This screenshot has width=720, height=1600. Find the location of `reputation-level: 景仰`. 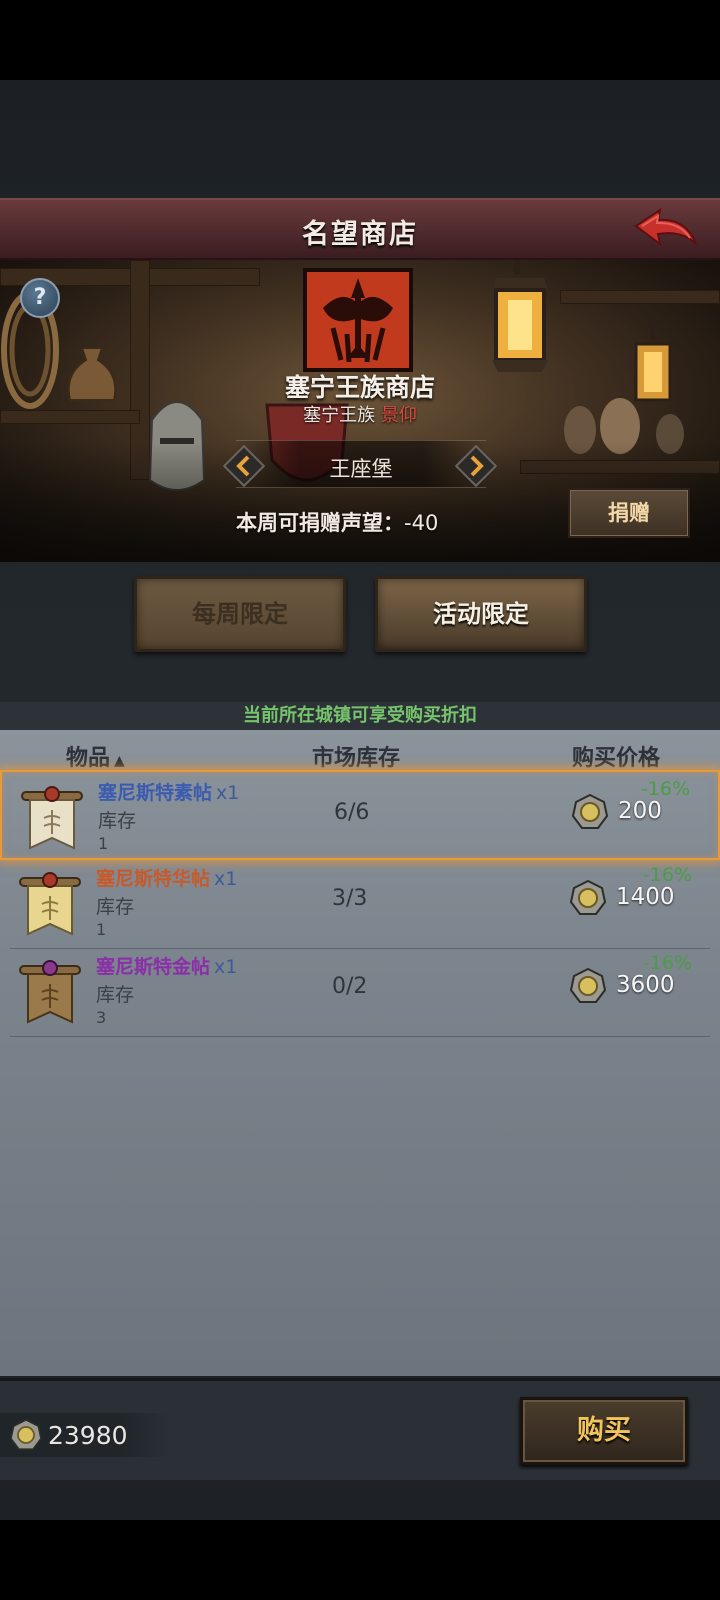

reputation-level: 景仰 is located at coordinates (398, 415).